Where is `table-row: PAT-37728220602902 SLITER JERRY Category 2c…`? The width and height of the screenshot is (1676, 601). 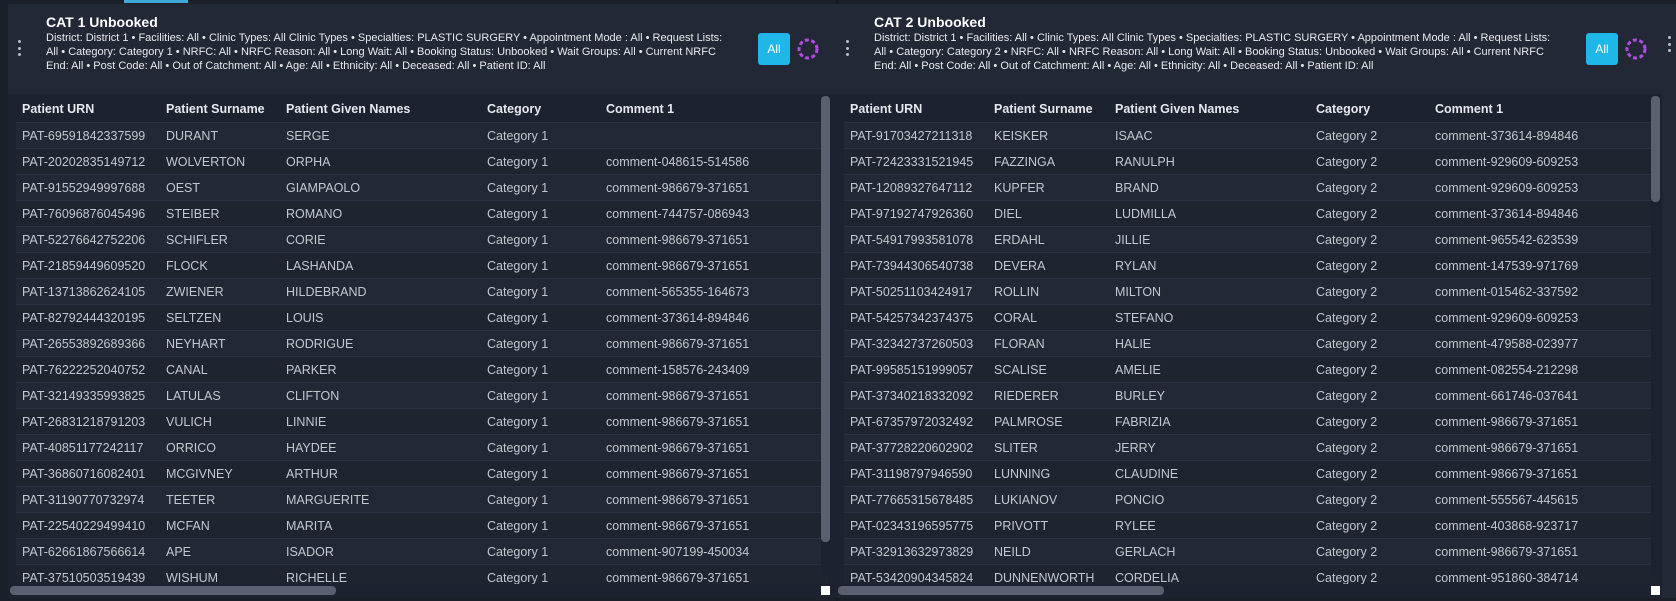 table-row: PAT-37728220602902 SLITER JERRY Category 2c… is located at coordinates (1250, 447).